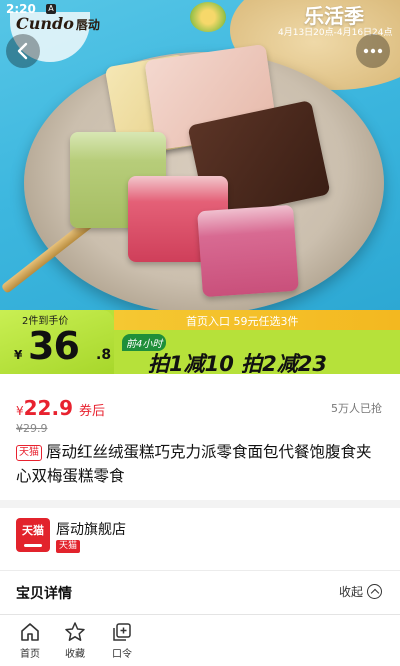 This screenshot has width=400, height=666. What do you see at coordinates (374, 591) in the screenshot?
I see `chevron-up-circle-icon` at bounding box center [374, 591].